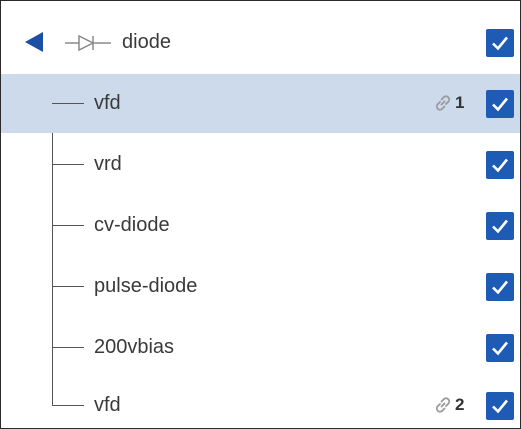 This screenshot has width=521, height=429. I want to click on tree-row-label: vrd, so click(108, 164).